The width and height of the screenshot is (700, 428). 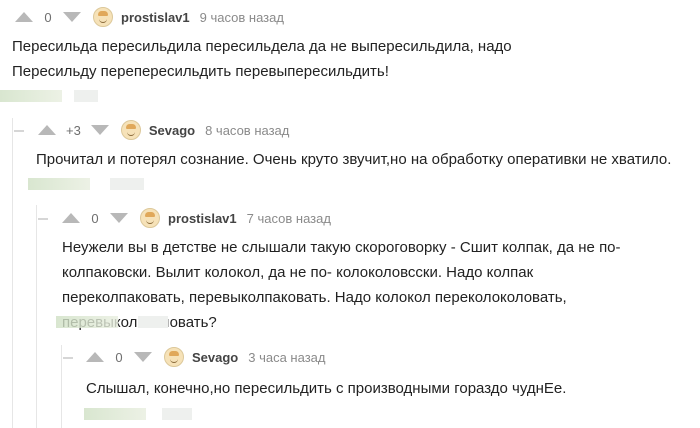 What do you see at coordinates (73, 130) in the screenshot?
I see `comment-rating: +3` at bounding box center [73, 130].